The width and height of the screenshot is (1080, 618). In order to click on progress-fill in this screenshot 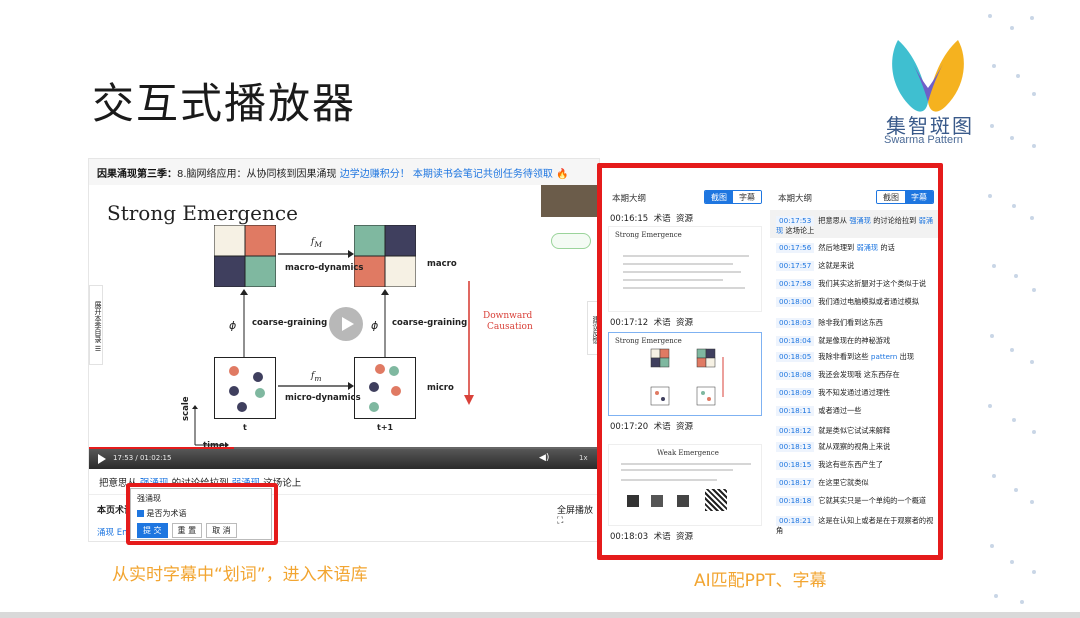, I will do `click(161, 448)`.